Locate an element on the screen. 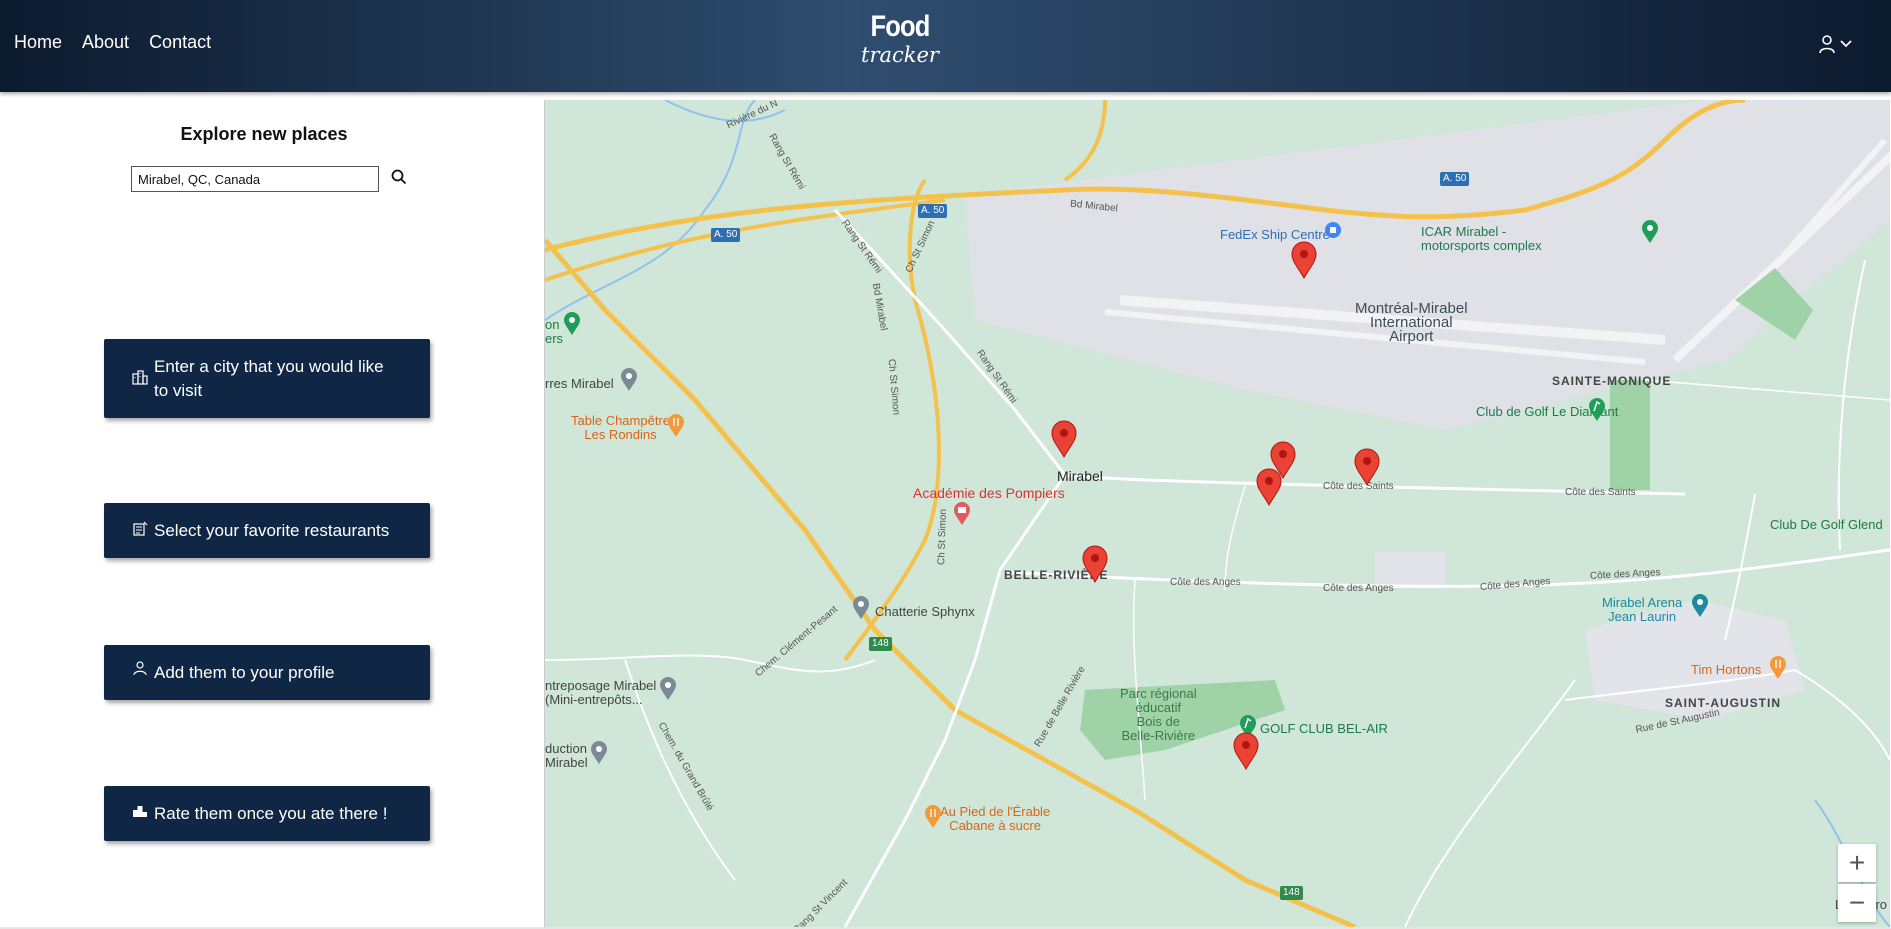 The width and height of the screenshot is (1891, 929). arena-pin-icon is located at coordinates (1700, 606).